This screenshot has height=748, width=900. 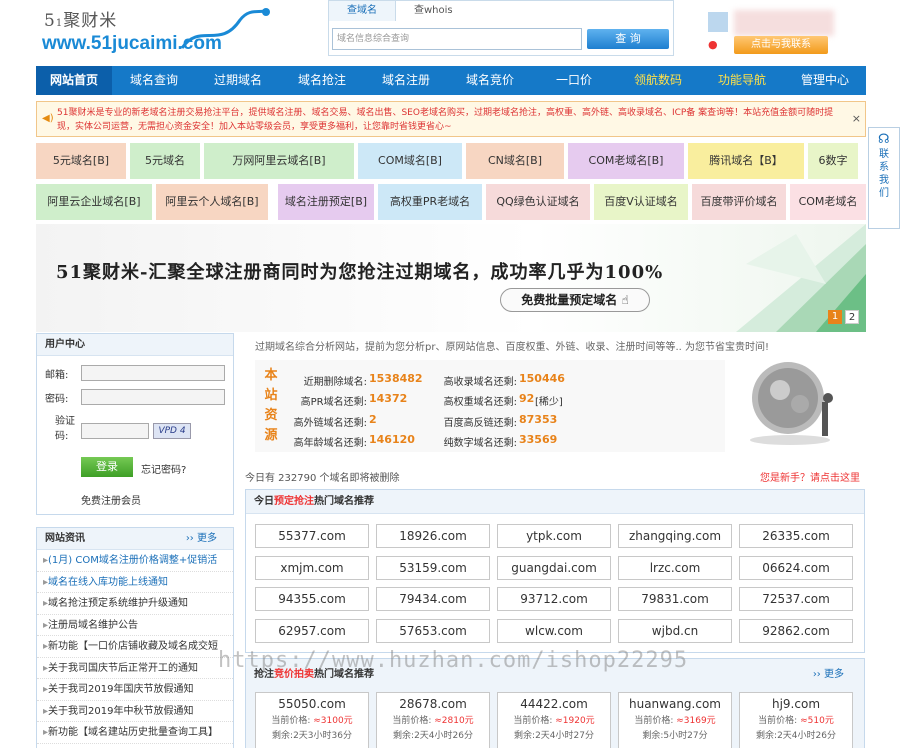 What do you see at coordinates (430, 202) in the screenshot?
I see `tag-item: 高权重PR老域名` at bounding box center [430, 202].